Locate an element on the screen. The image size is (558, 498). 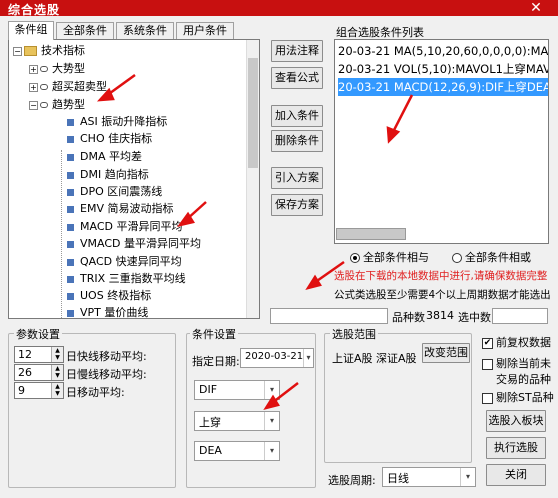
save-scheme-button: 保存方案 is located at coordinates (297, 205).